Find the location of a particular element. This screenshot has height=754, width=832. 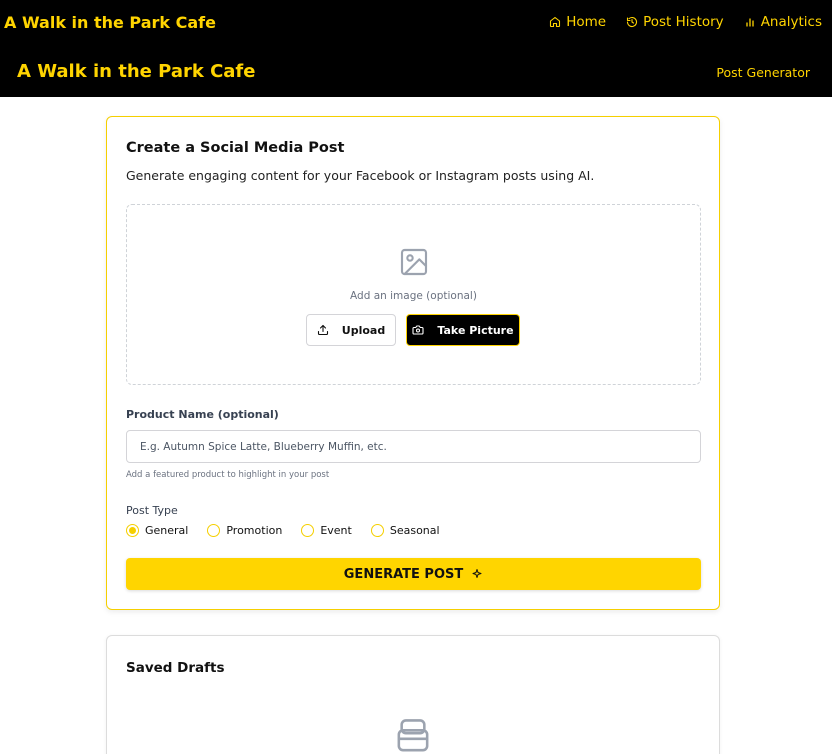

home-icon is located at coordinates (555, 22).